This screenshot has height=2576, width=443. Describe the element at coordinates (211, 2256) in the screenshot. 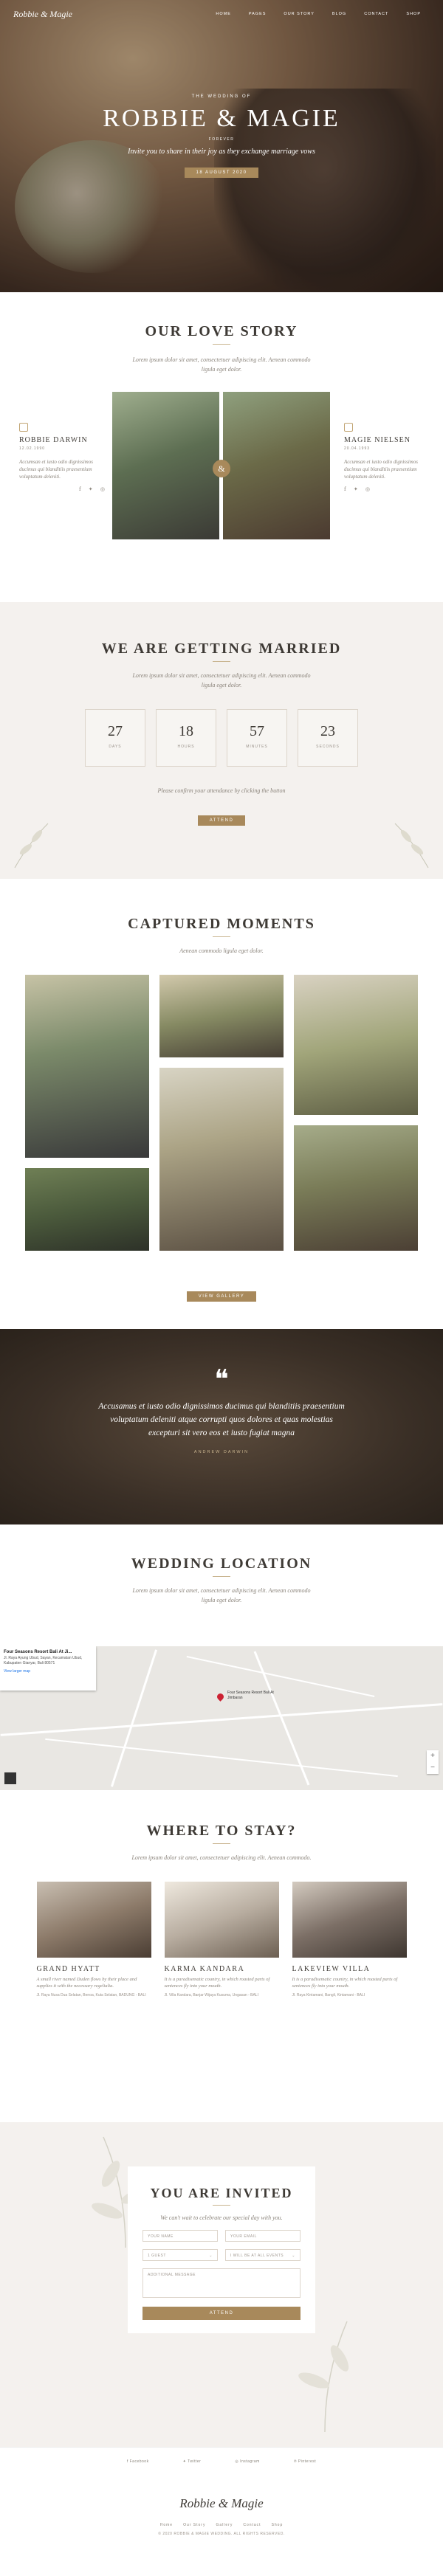

I see `chevron-down-icon: ⌄` at that location.